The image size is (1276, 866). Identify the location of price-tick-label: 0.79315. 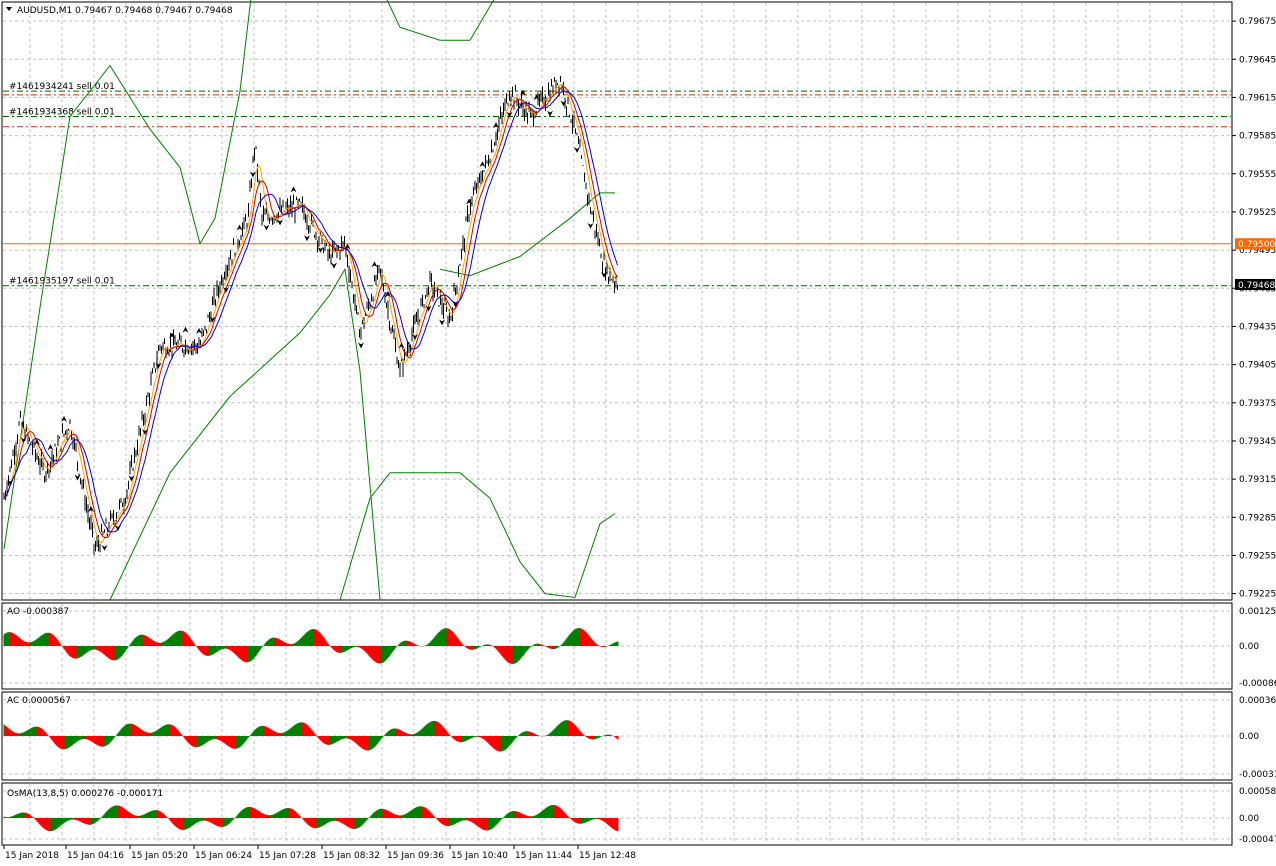
(1257, 480).